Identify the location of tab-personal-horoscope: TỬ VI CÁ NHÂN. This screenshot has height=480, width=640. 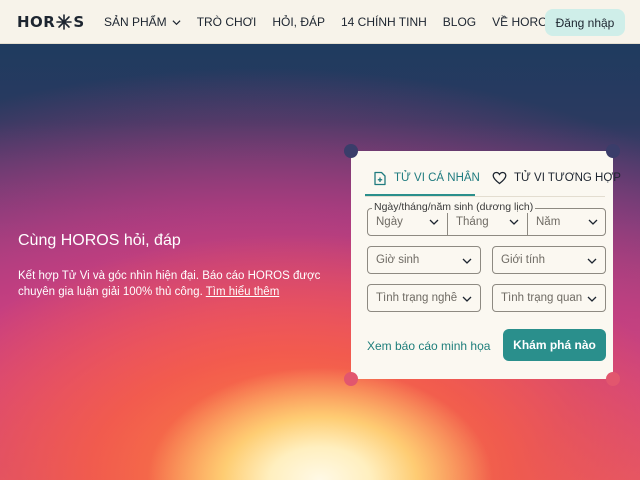
(426, 178).